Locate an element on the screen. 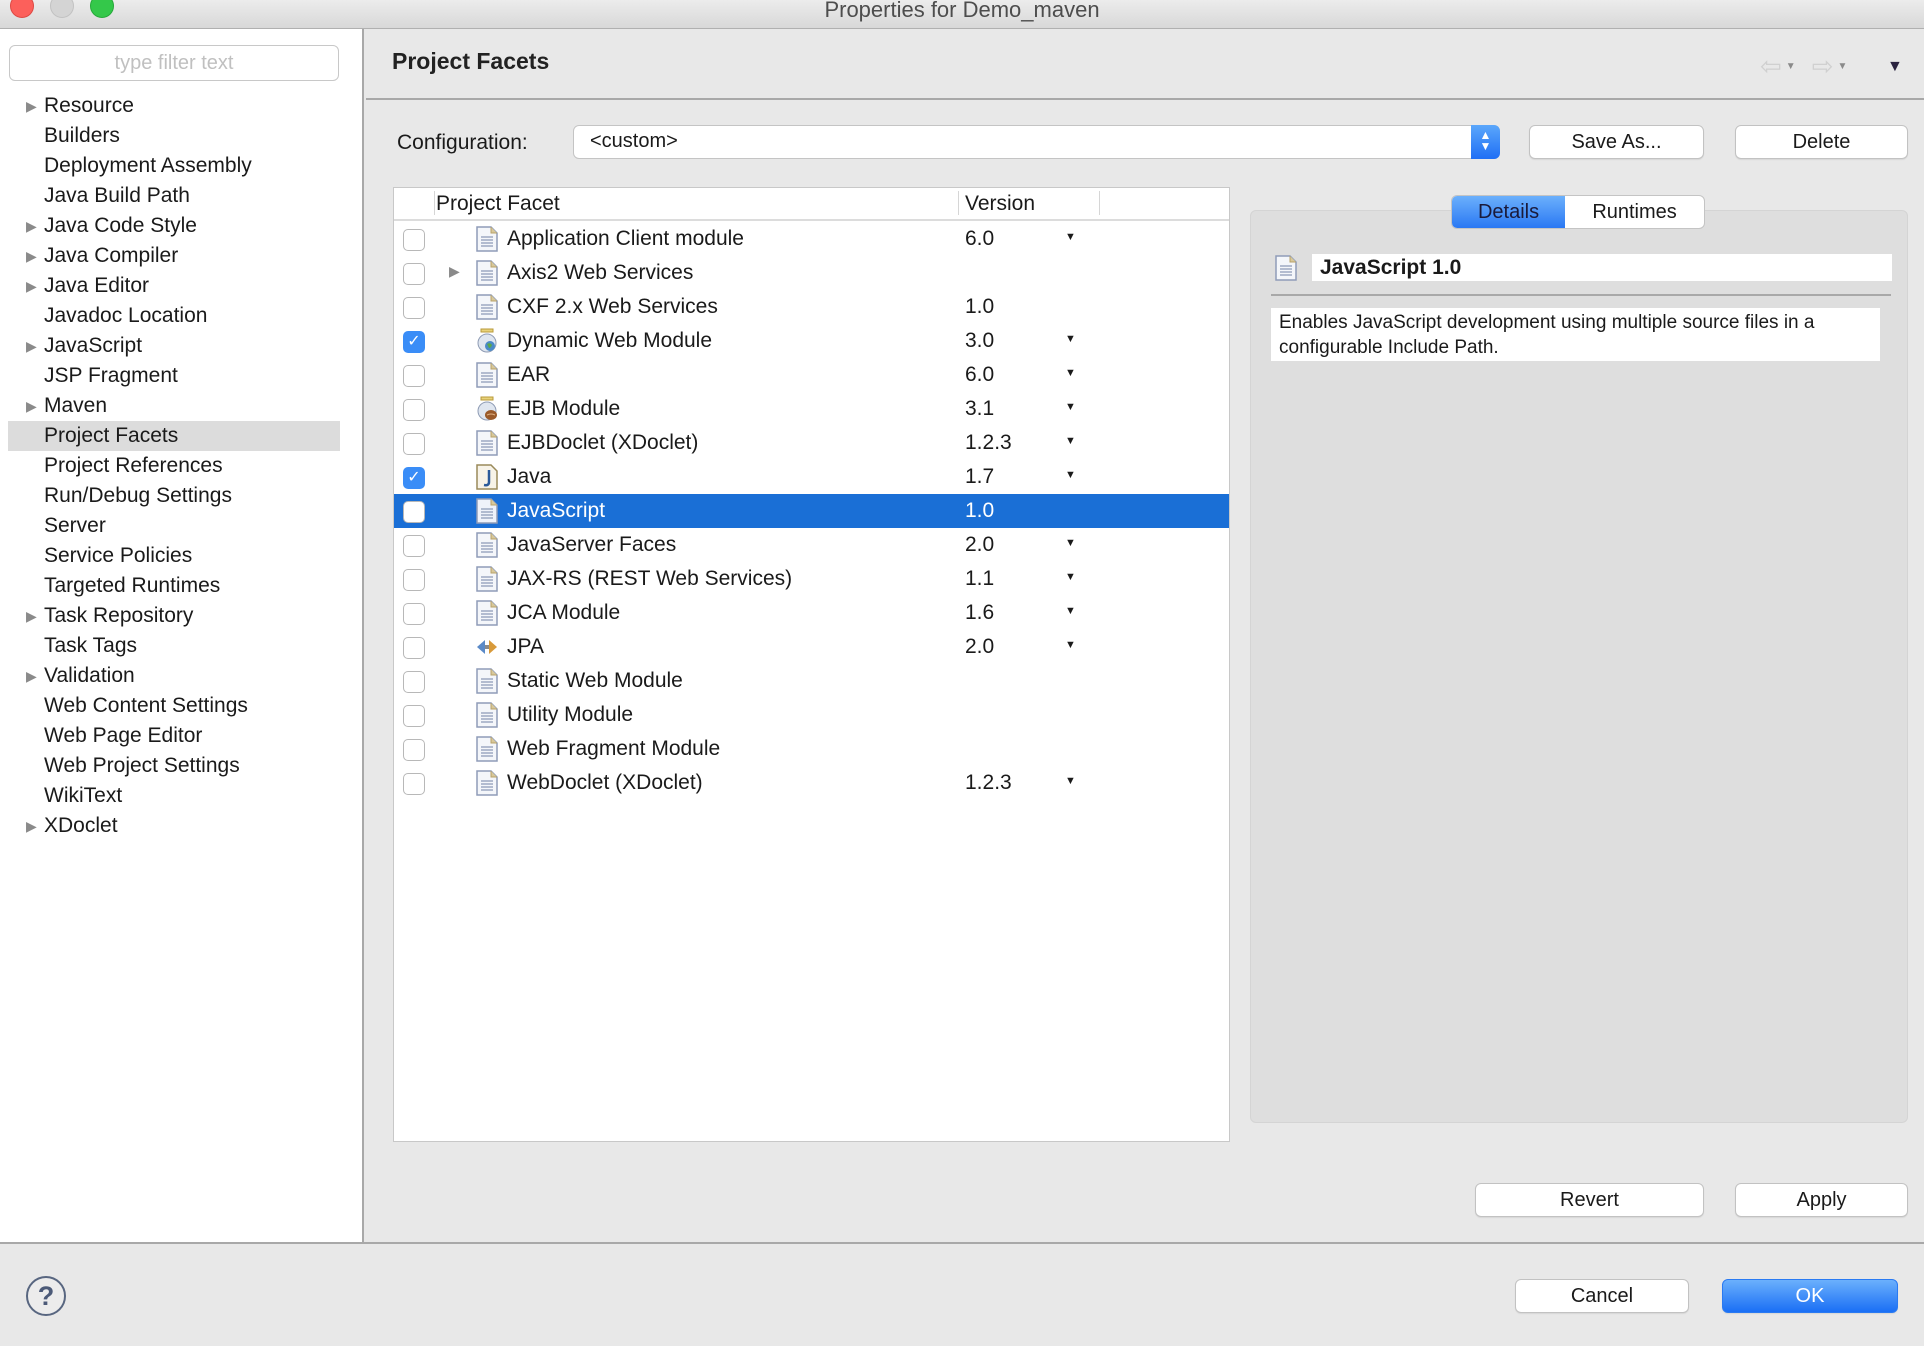 This screenshot has width=1924, height=1346. sidebar-item: ▶ Java Code Style is located at coordinates (174, 226).